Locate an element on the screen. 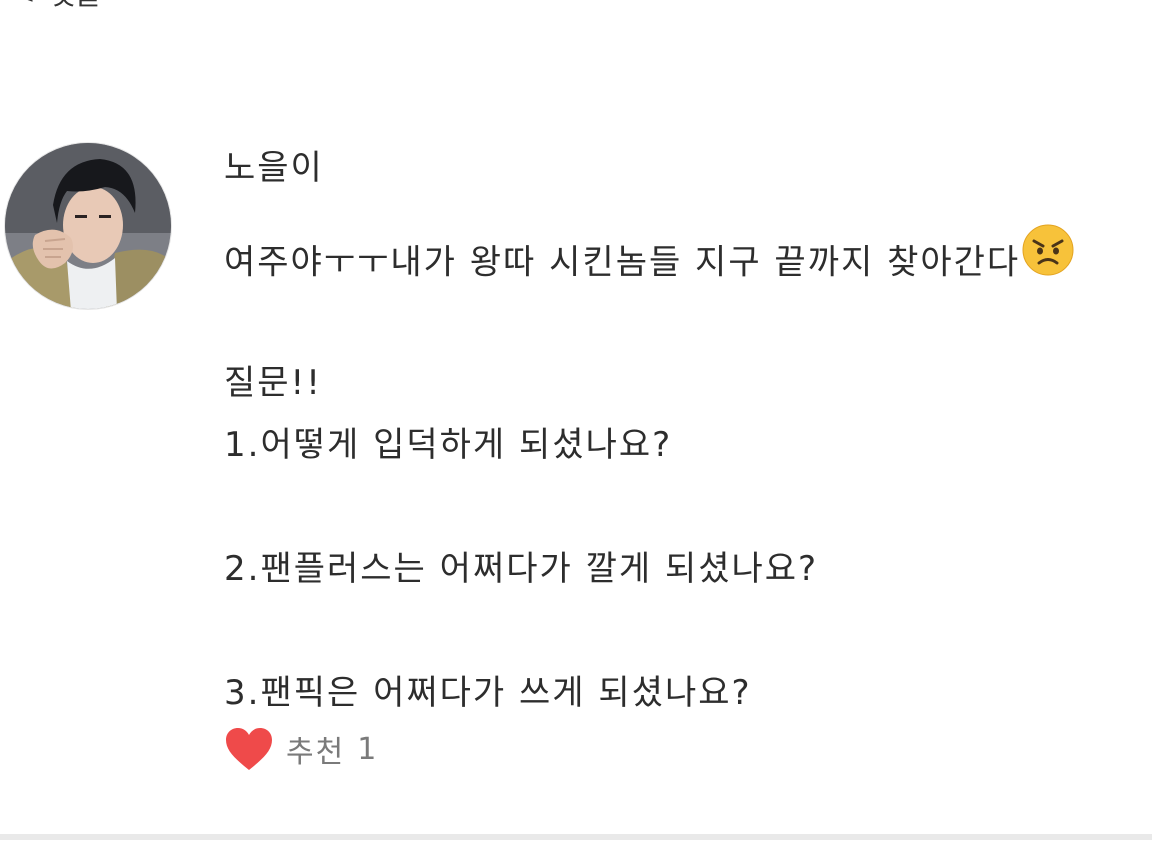 This screenshot has height=864, width=1152. avatar is located at coordinates (88, 226).